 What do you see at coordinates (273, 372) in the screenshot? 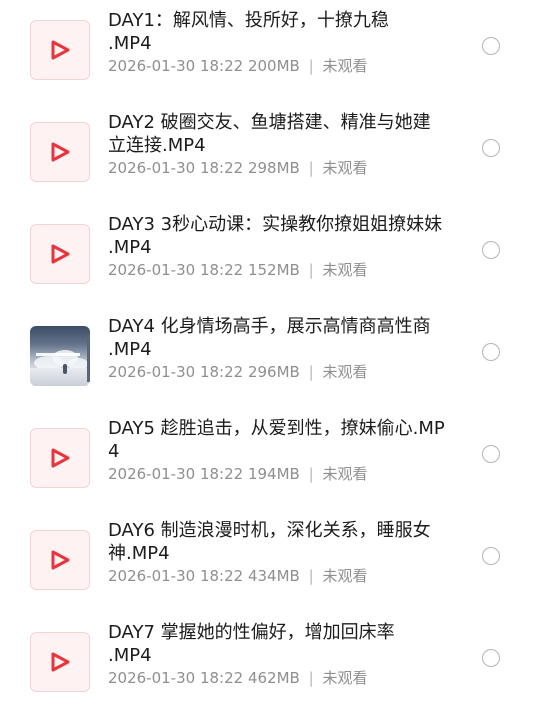
I see `file-size: 296MB` at bounding box center [273, 372].